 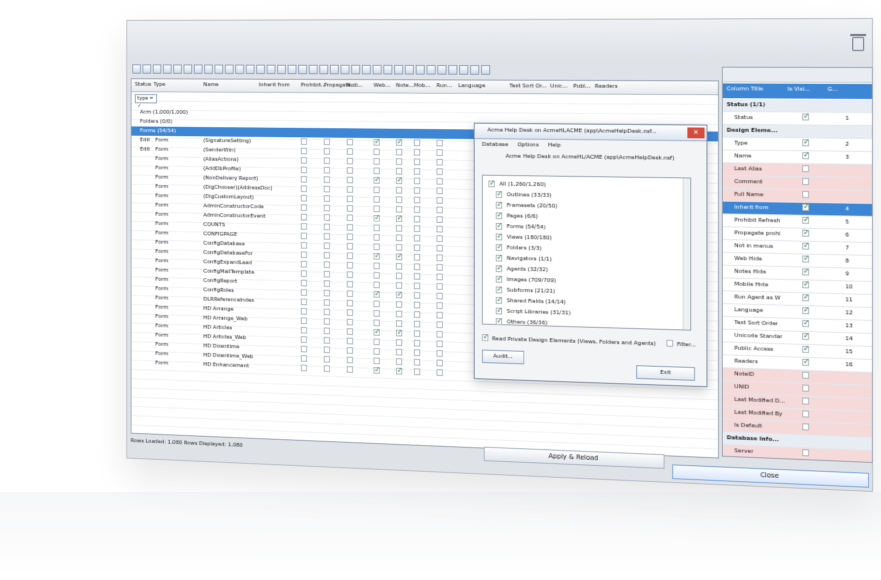 What do you see at coordinates (274, 85) in the screenshot?
I see `column-header: Inherit from` at bounding box center [274, 85].